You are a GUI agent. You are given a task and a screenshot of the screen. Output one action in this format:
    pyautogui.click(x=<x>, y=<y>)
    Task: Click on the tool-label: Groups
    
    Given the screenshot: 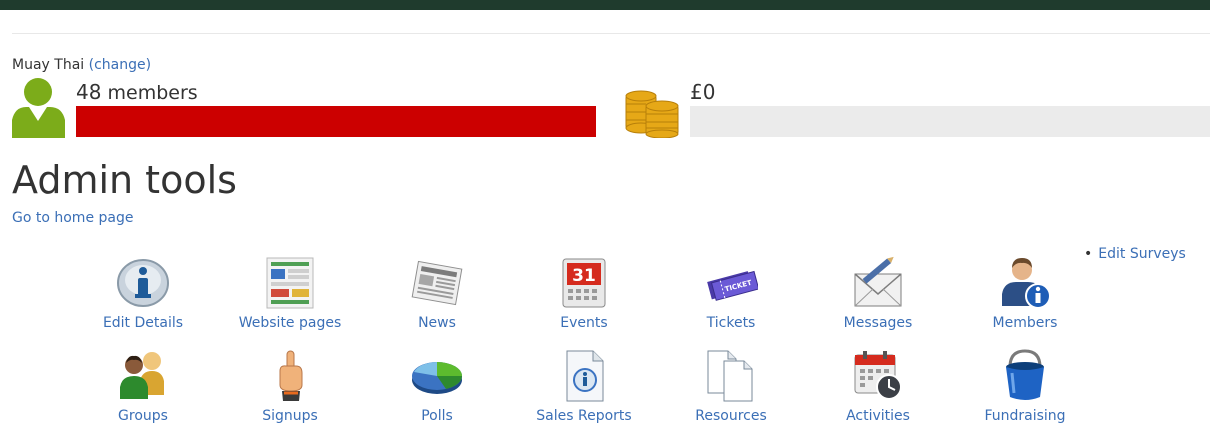 What is the action you would take?
    pyautogui.click(x=143, y=416)
    